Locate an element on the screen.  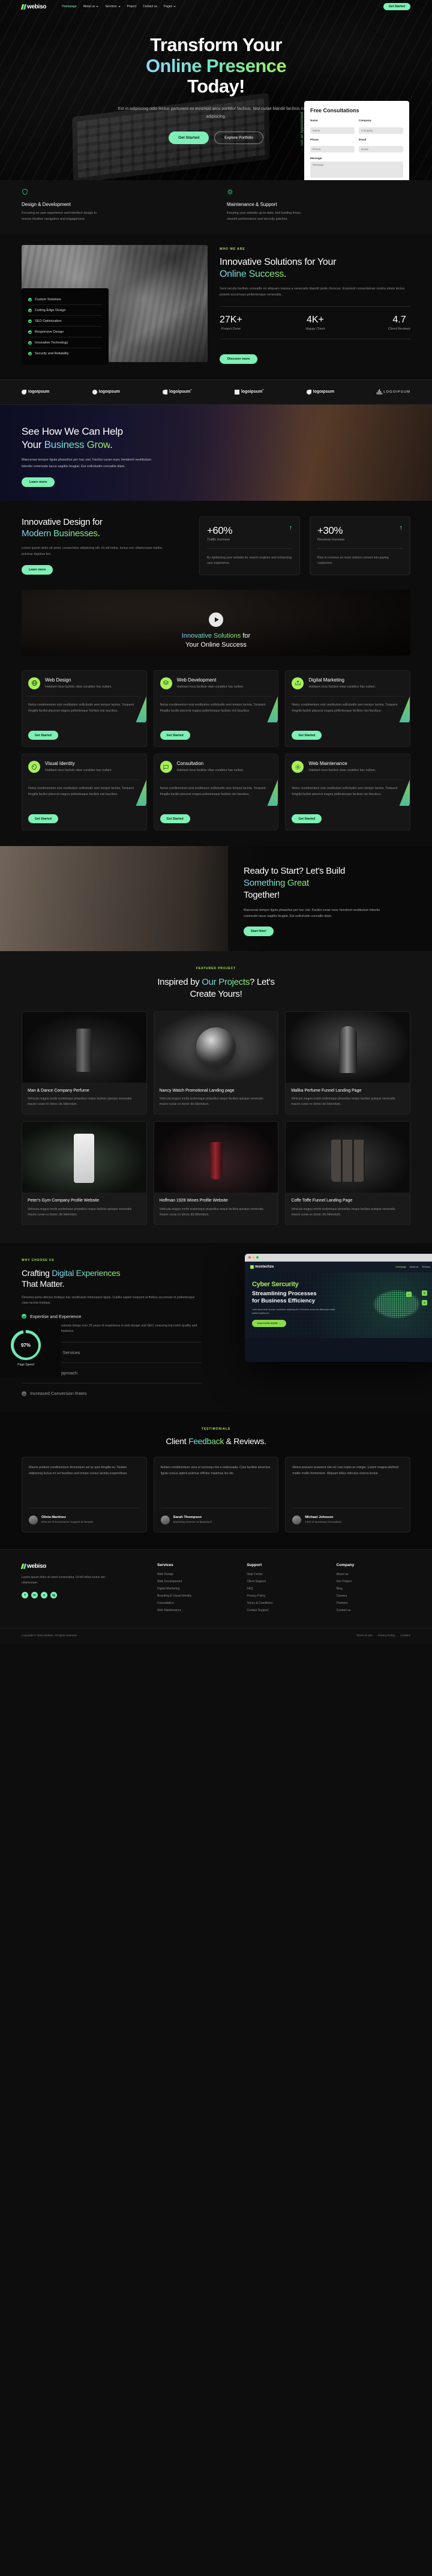
phone-input is located at coordinates (333, 149).